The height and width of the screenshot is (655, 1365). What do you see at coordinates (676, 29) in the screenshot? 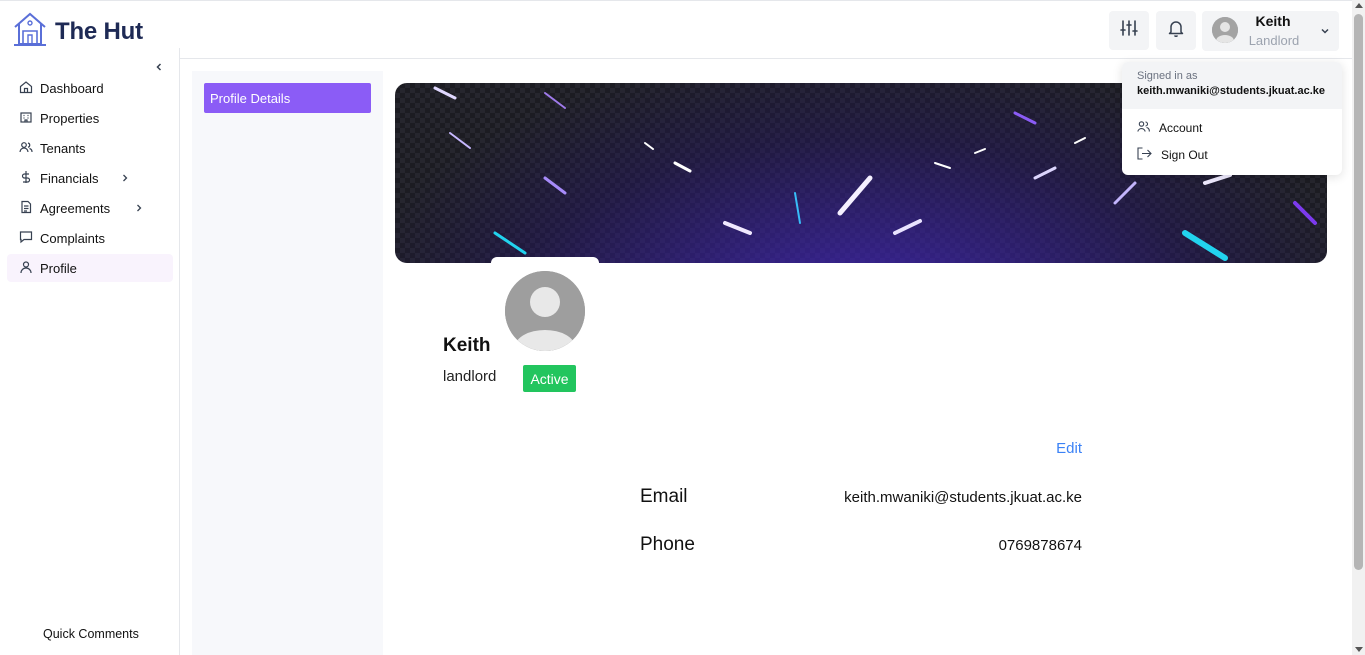
I see `top-header: The Hut Keith Landlord` at bounding box center [676, 29].